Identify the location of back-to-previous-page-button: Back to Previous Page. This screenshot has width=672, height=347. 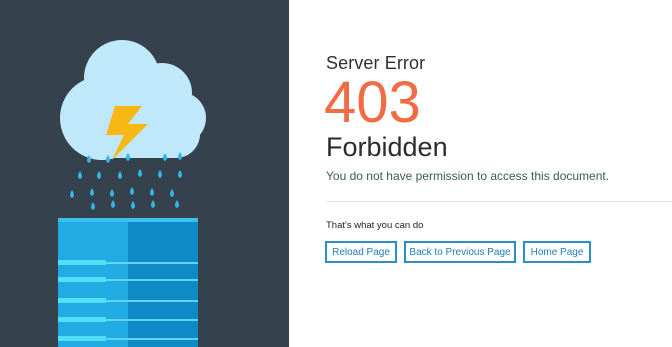
(460, 252).